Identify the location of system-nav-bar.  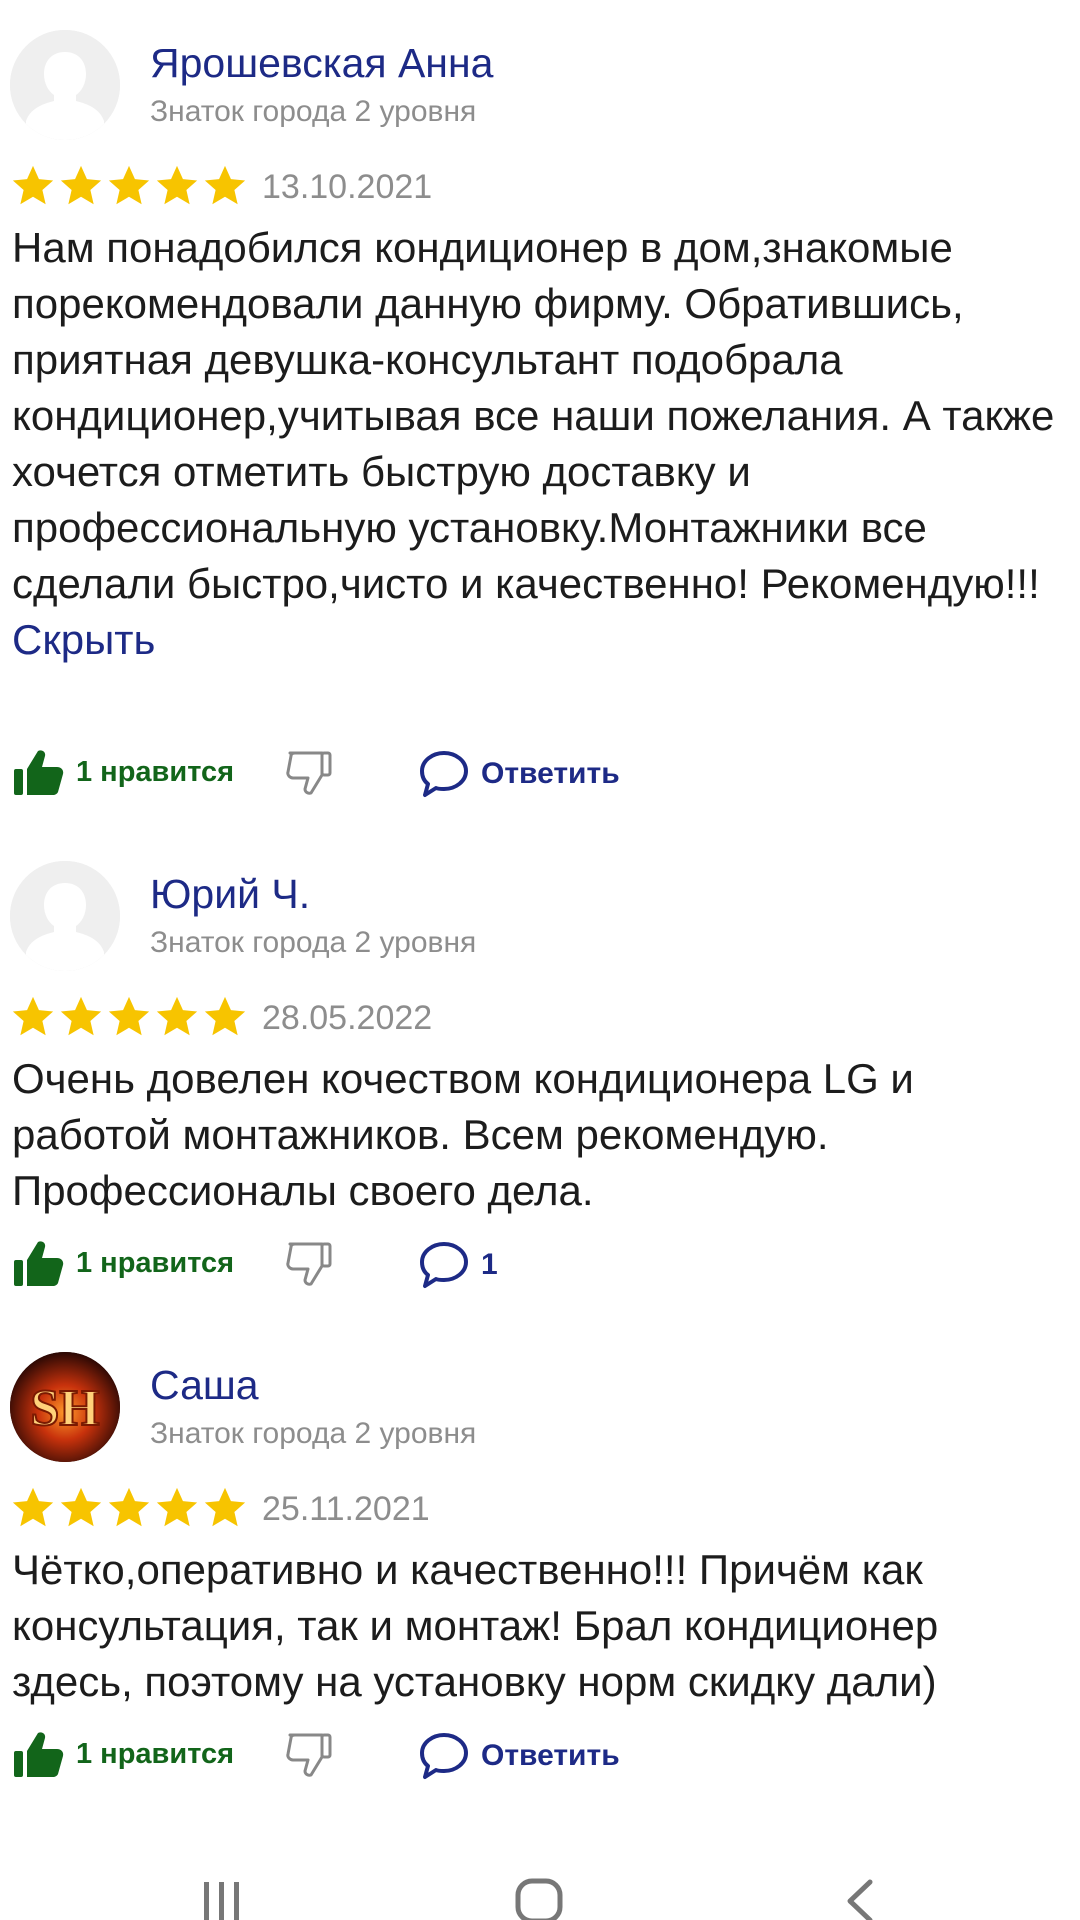
(540, 1890).